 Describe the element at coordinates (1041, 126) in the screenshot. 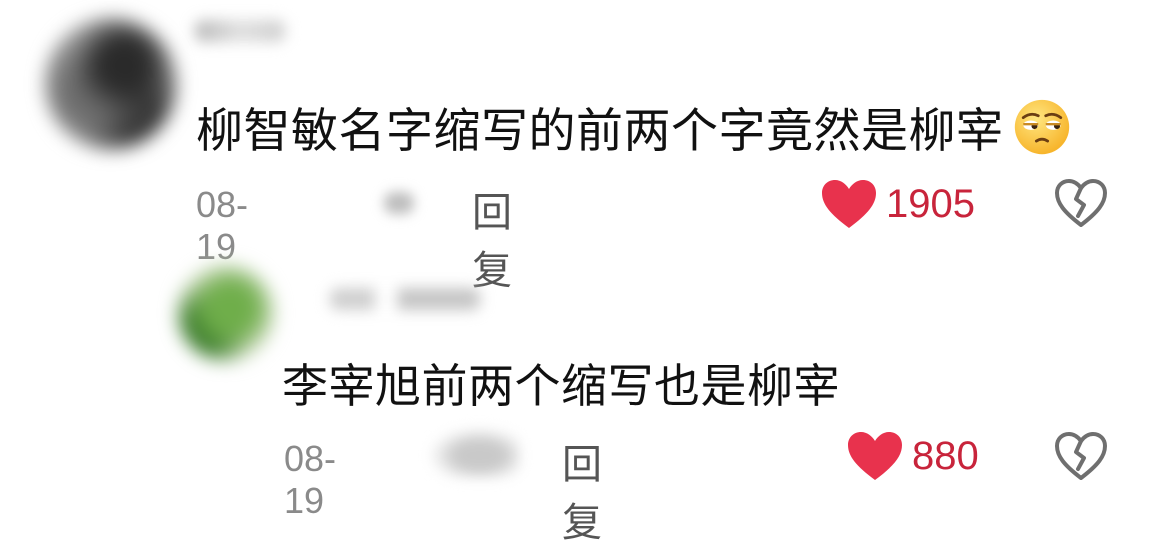

I see `unamused-face-emoji-icon` at that location.